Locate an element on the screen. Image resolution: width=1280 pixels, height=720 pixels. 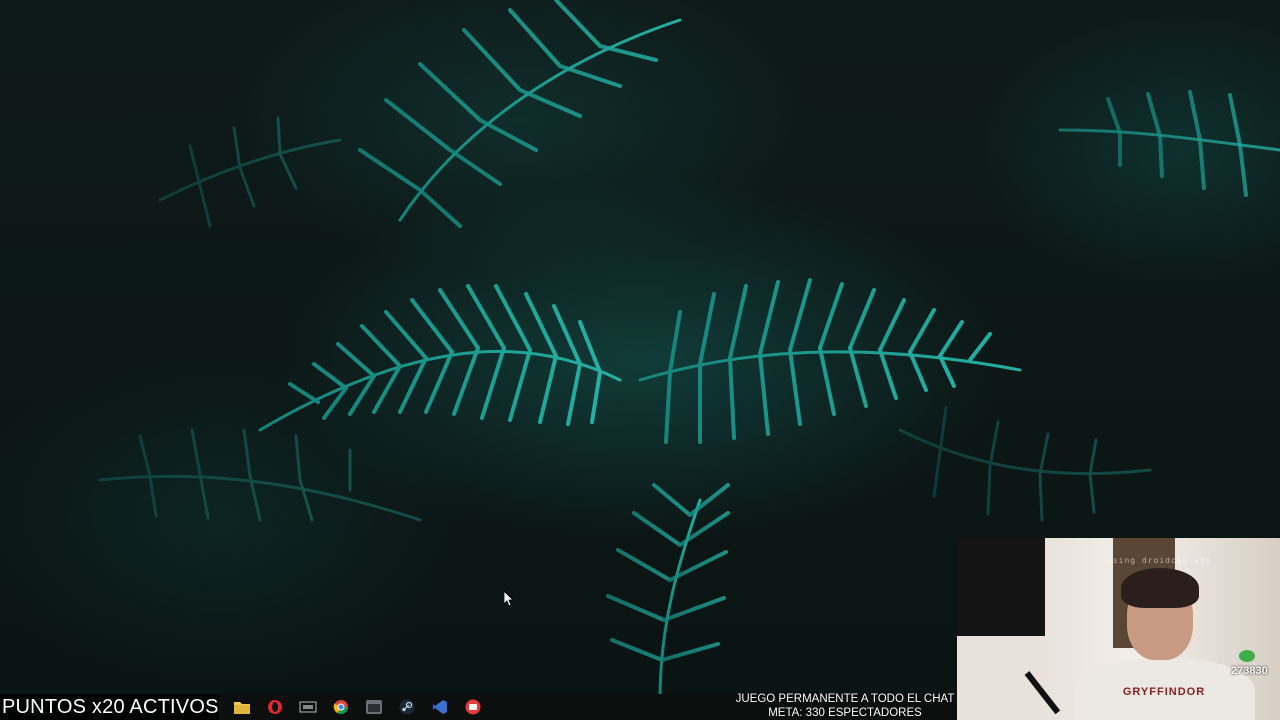
counter-badge: 273830 is located at coordinates (1249, 671).